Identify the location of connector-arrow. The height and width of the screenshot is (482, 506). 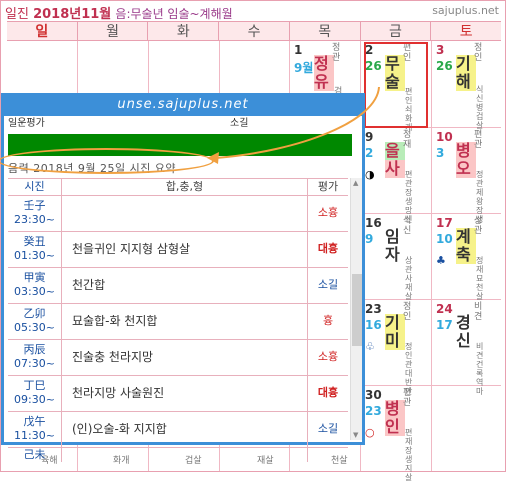
(293, 125).